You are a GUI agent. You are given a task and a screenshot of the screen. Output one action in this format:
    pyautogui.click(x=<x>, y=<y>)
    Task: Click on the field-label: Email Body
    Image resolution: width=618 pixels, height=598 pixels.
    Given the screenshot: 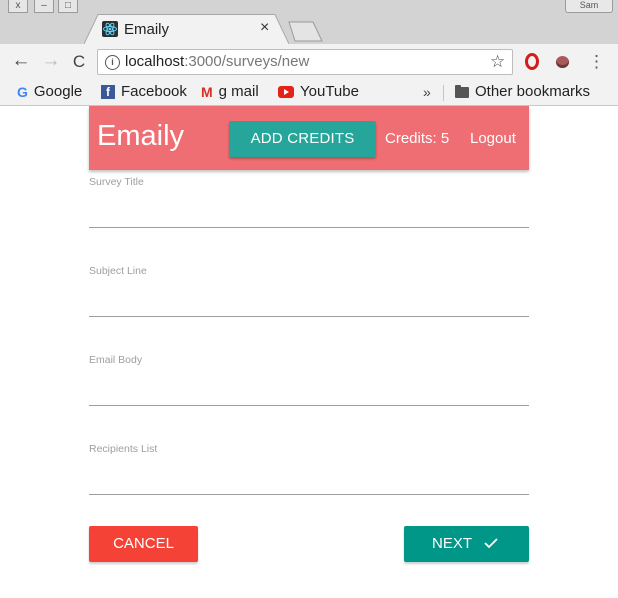 What is the action you would take?
    pyautogui.click(x=116, y=360)
    